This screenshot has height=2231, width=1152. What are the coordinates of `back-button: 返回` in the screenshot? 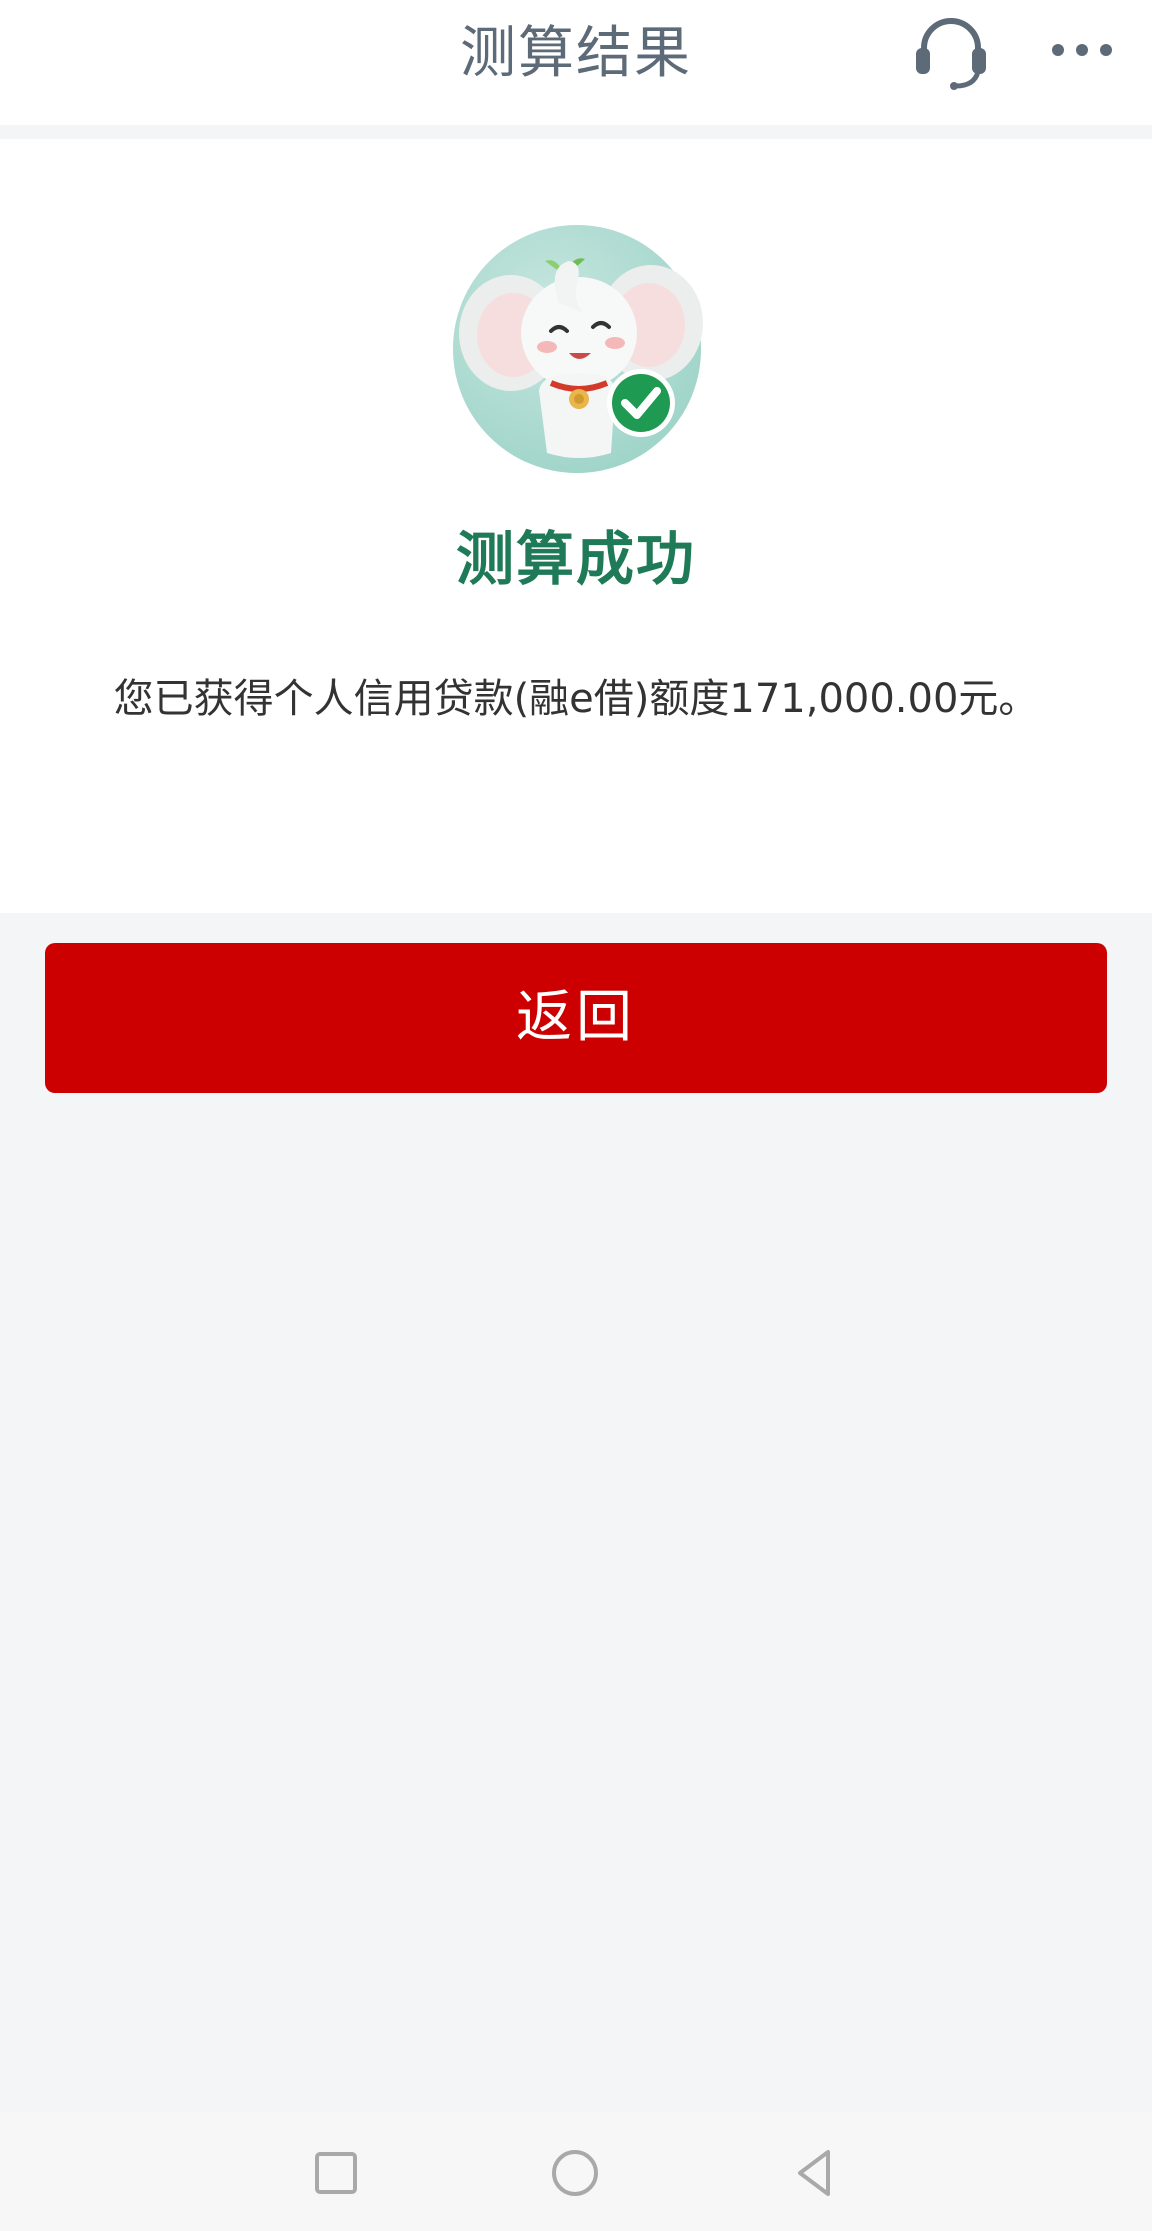 It's located at (576, 1018).